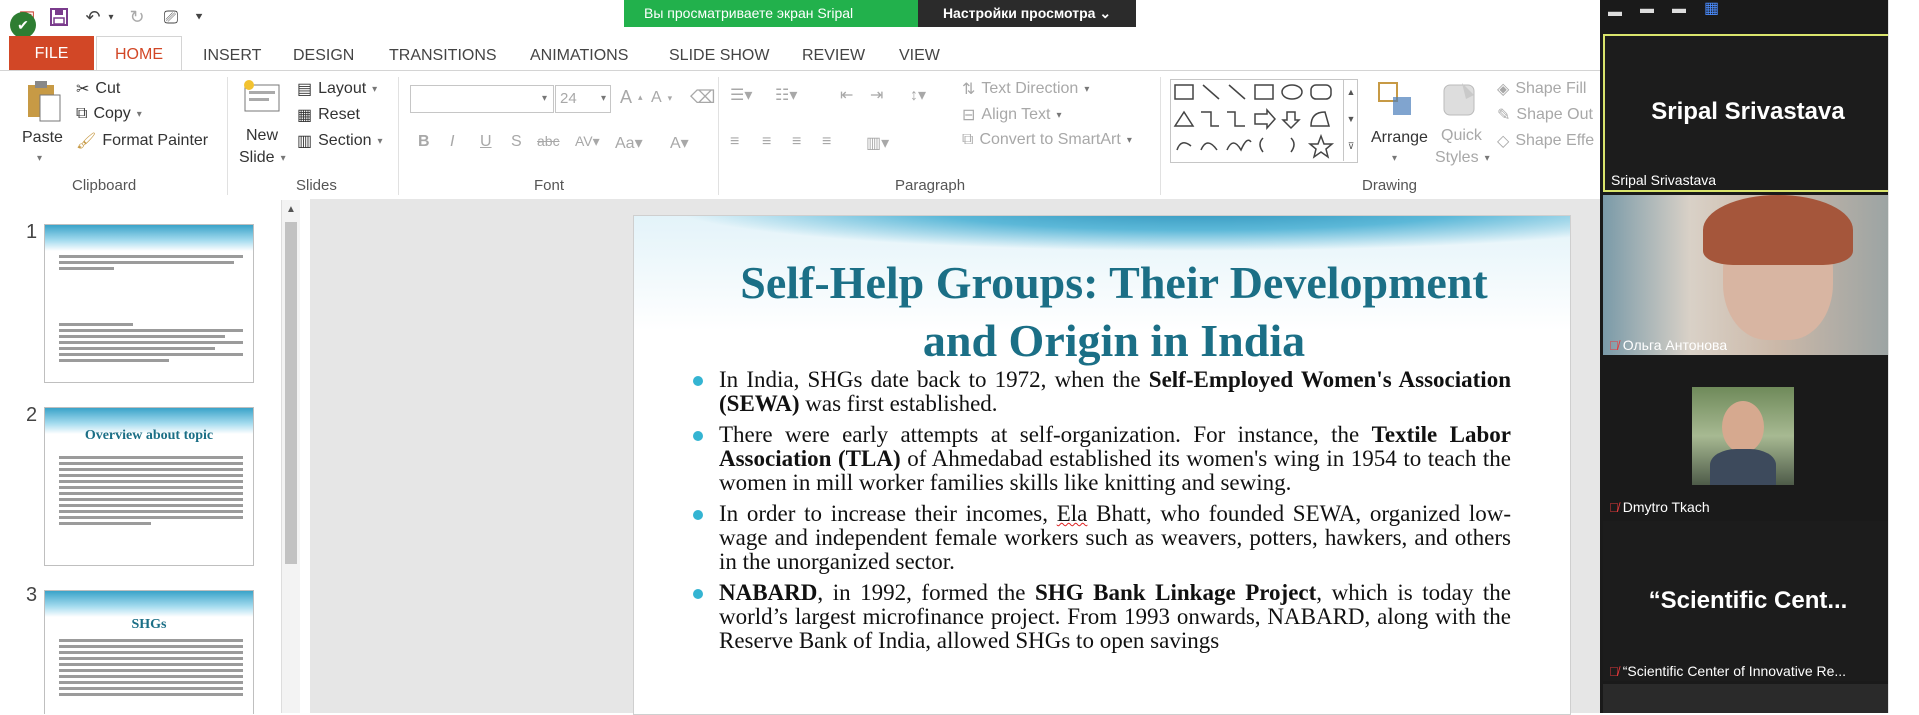  Describe the element at coordinates (698, 381) in the screenshot. I see `bullet-dot` at that location.